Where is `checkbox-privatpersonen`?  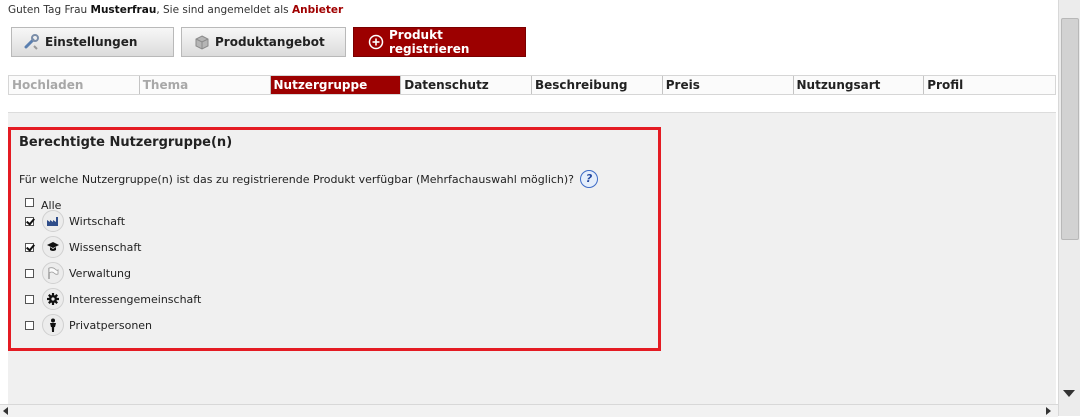 checkbox-privatpersonen is located at coordinates (29, 325).